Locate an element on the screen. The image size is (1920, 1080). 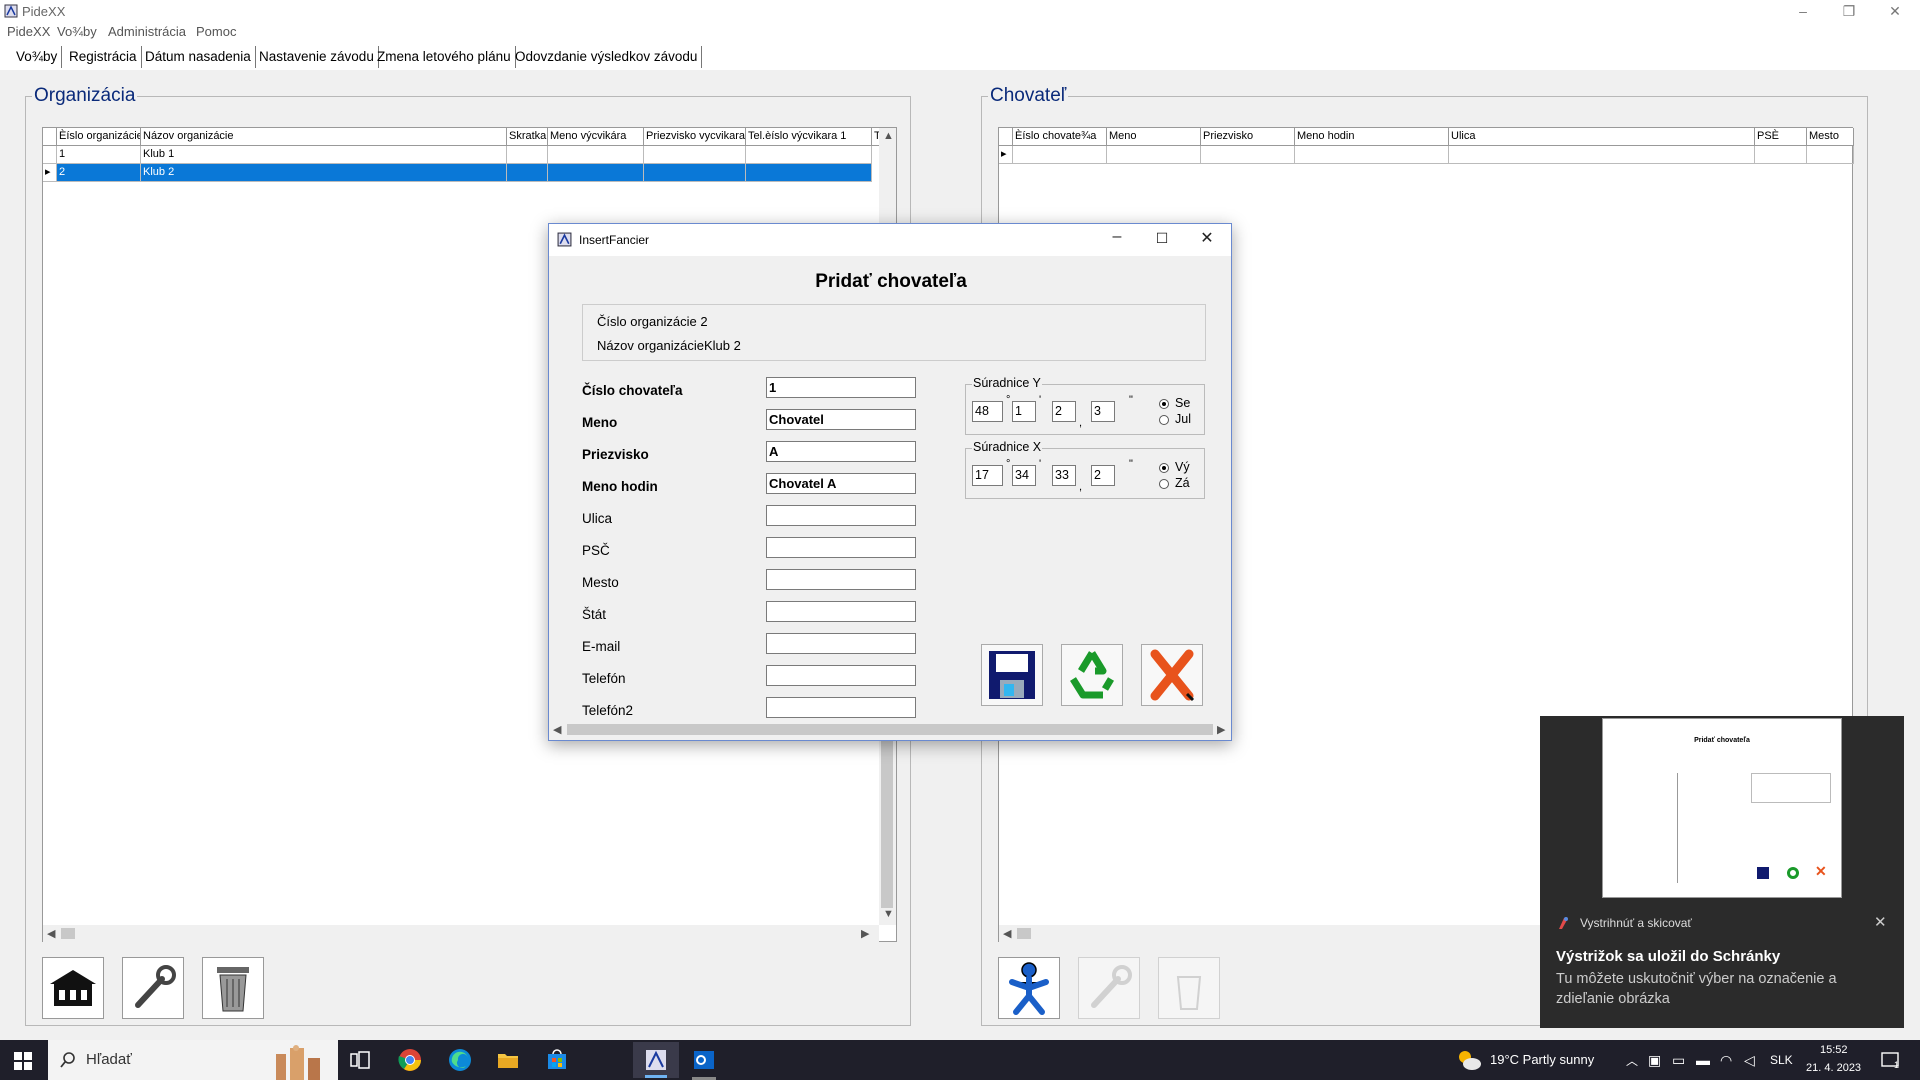
column-header: Názov organizácie is located at coordinates (324, 137).